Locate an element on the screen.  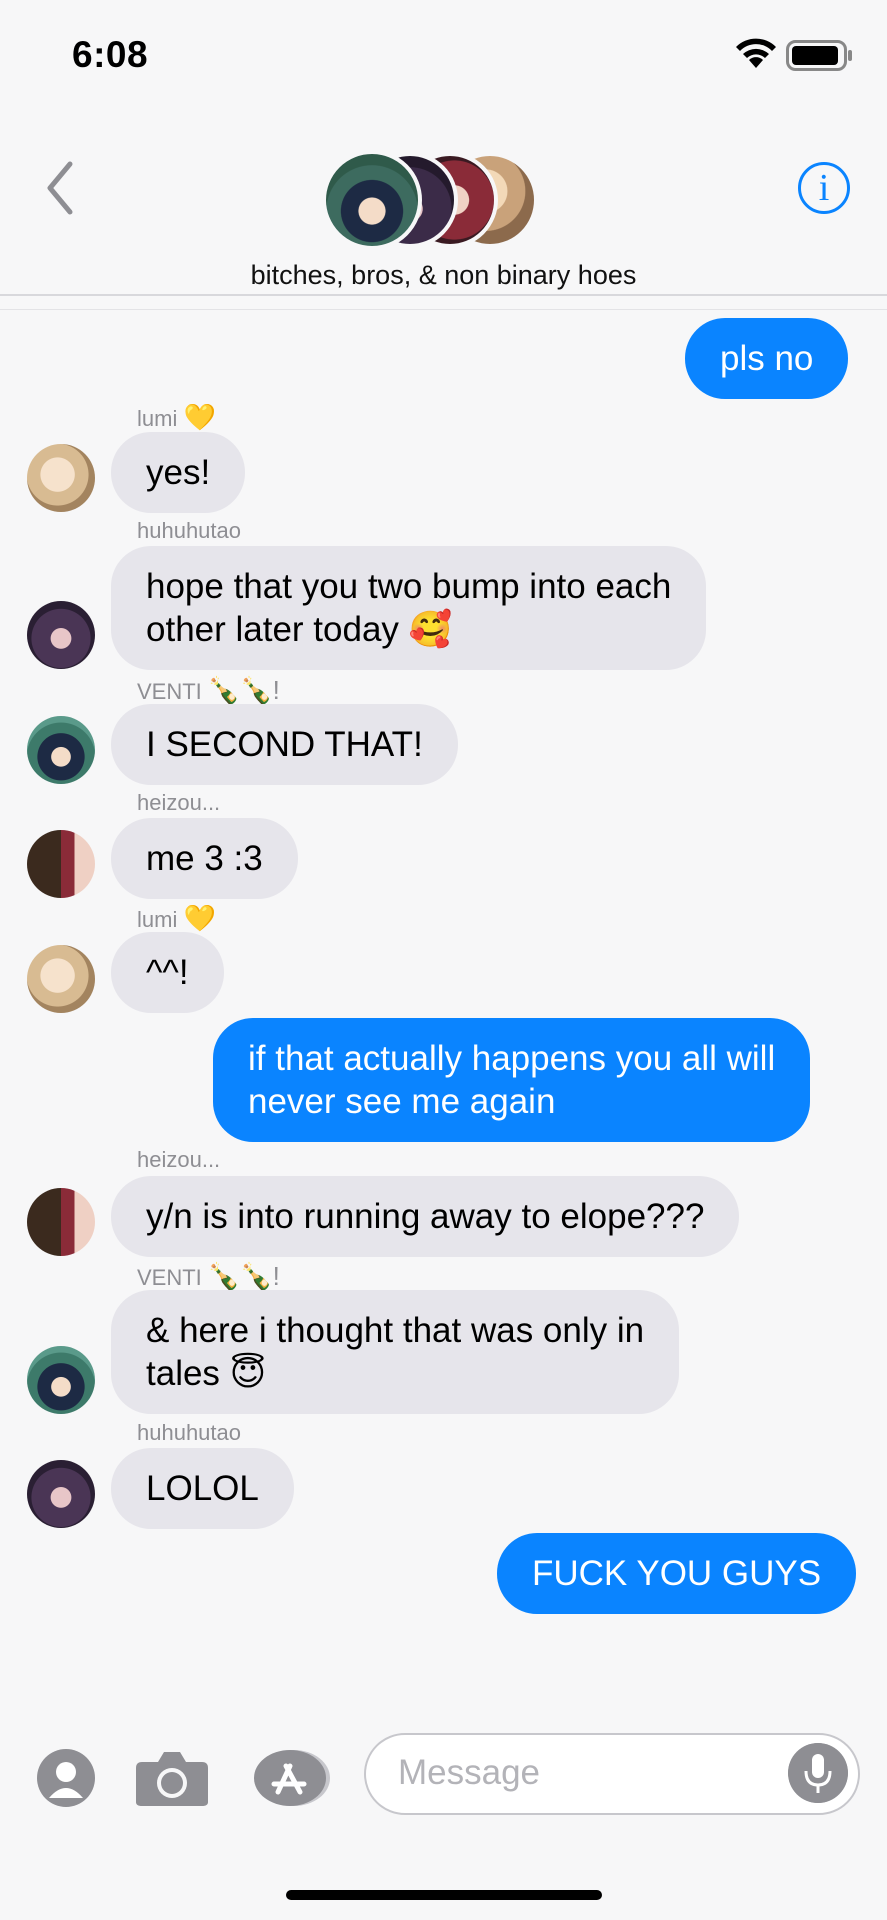
back-chevron-icon is located at coordinates (60, 188).